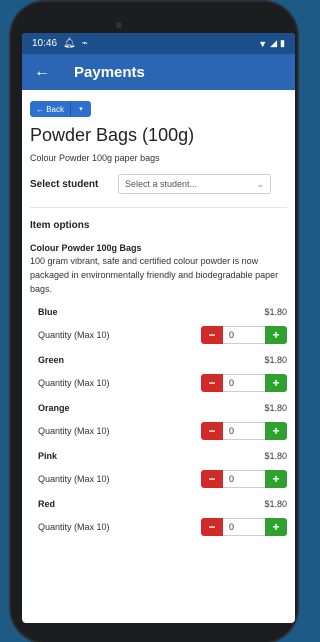  I want to click on signal-icon: ◢, so click(274, 43).